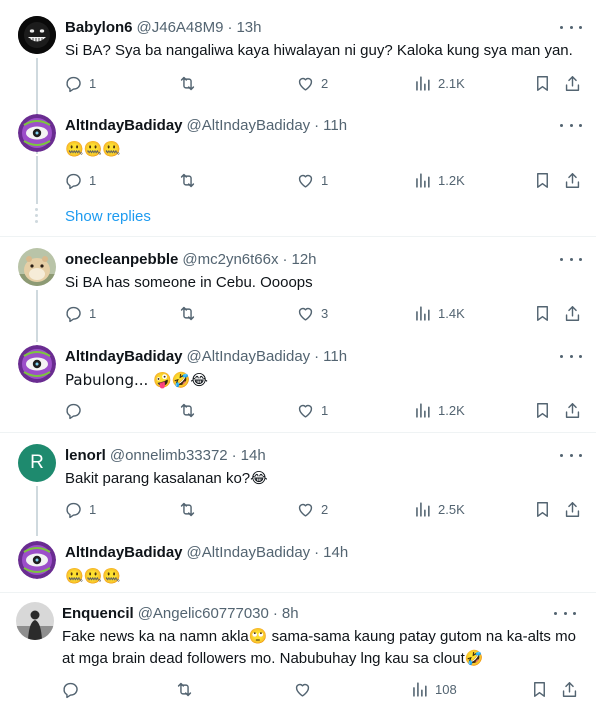 This screenshot has width=596, height=706. What do you see at coordinates (98, 613) in the screenshot?
I see `display-name: Enquencil` at bounding box center [98, 613].